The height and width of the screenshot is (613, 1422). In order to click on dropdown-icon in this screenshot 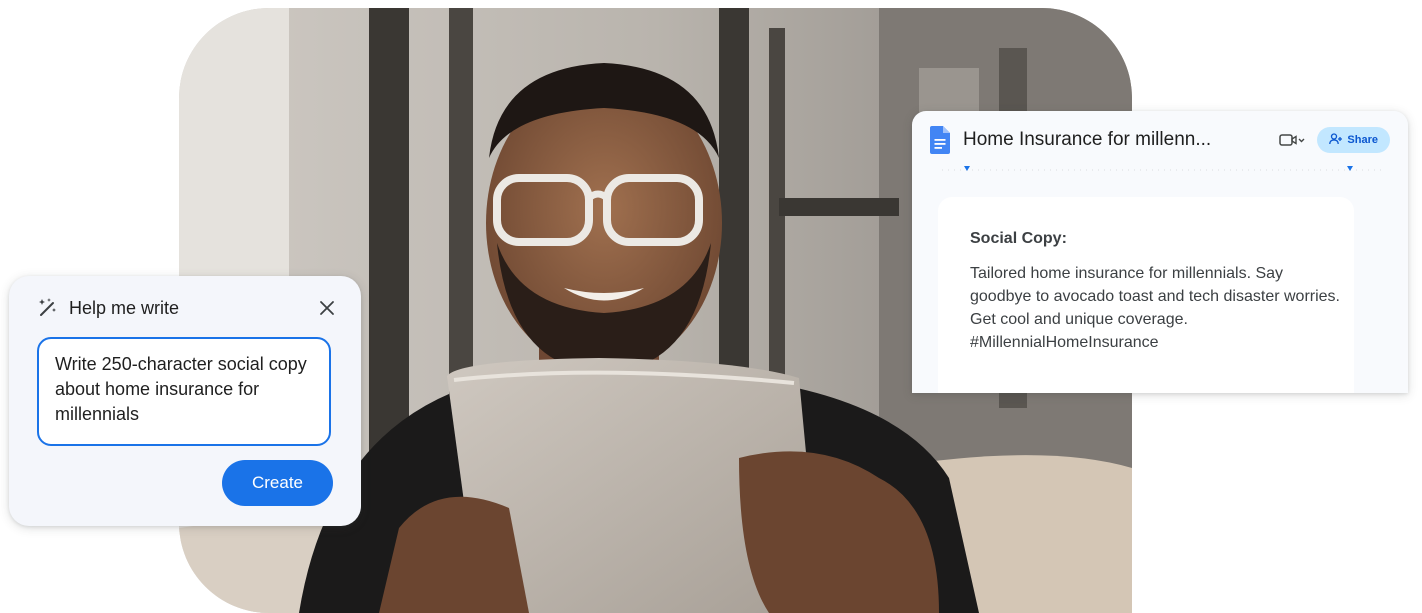, I will do `click(1301, 140)`.